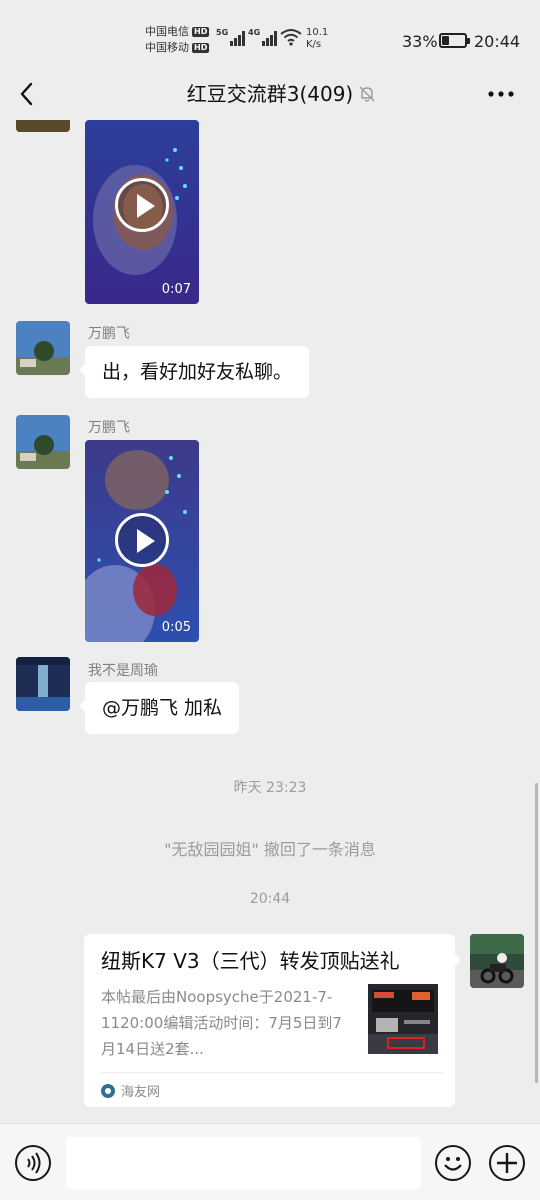  I want to click on video-message: 0:05, so click(142, 541).